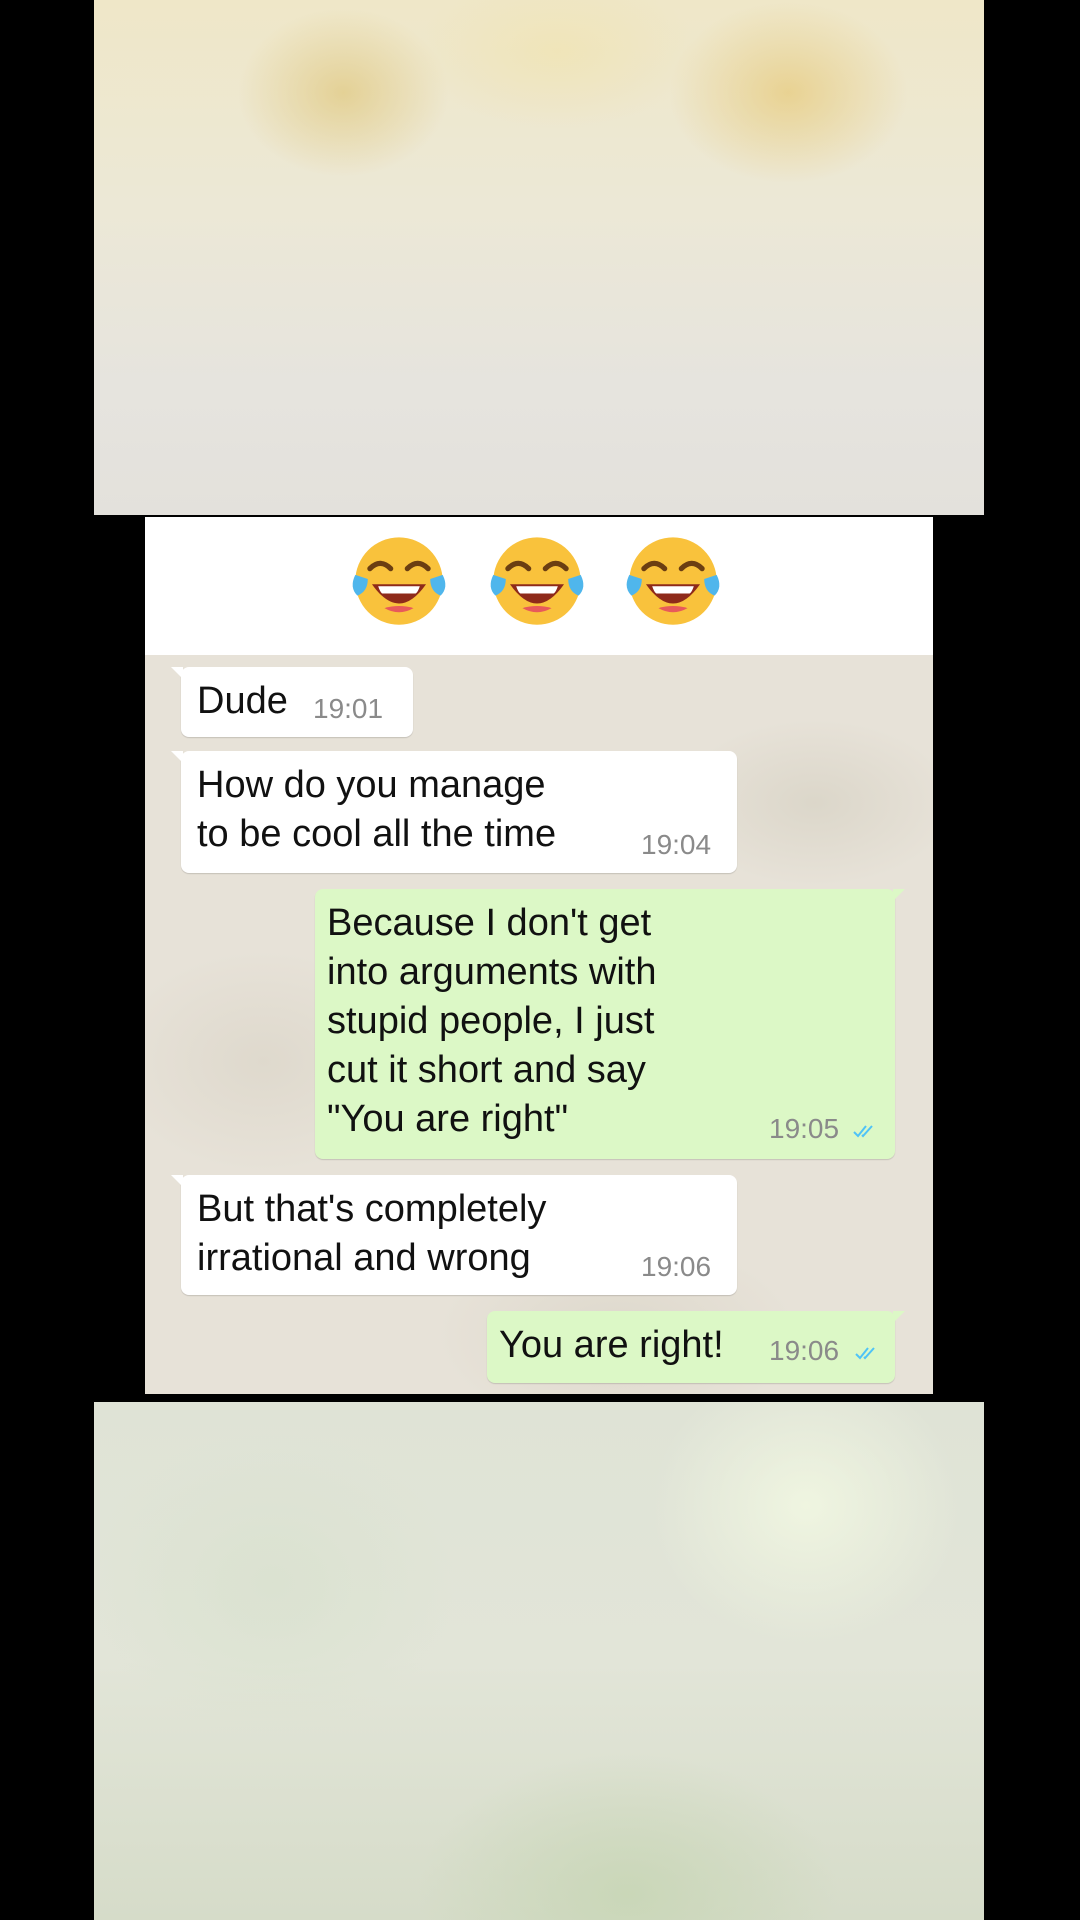  Describe the element at coordinates (611, 1345) in the screenshot. I see `message-text: You are right!` at that location.